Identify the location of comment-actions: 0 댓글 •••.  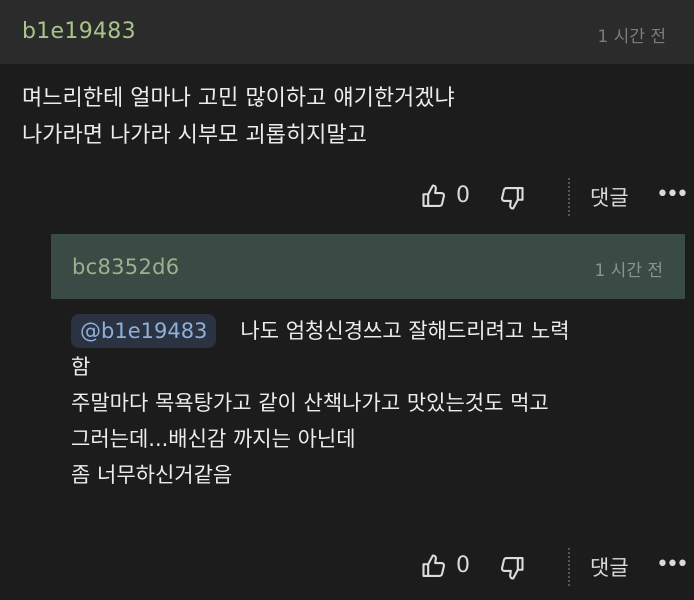
(347, 198).